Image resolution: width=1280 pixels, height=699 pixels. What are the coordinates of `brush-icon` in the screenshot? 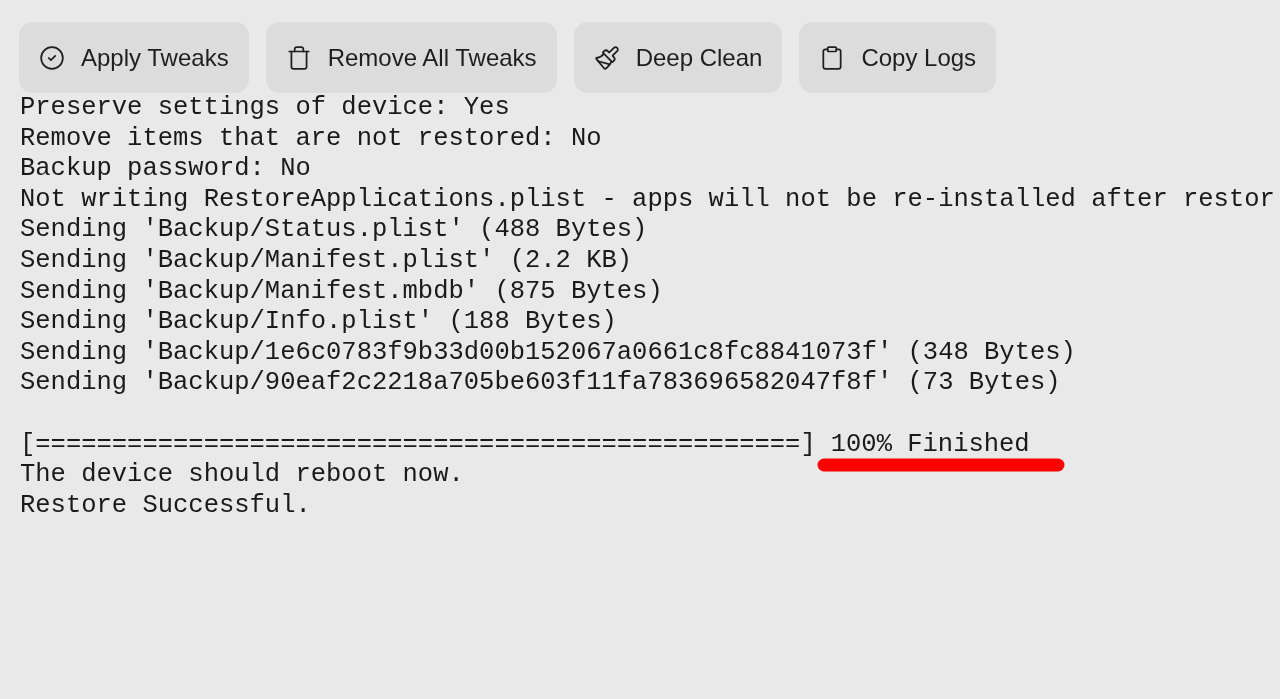 It's located at (606, 57).